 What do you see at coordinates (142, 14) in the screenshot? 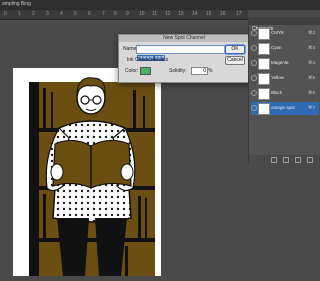
I see `ruler-tick: 10` at bounding box center [142, 14].